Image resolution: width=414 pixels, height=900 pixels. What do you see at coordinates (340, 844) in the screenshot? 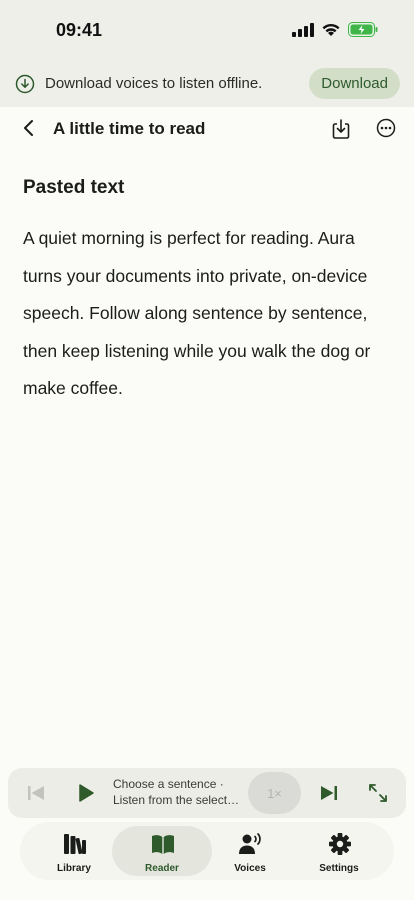
I see `settings-icon` at bounding box center [340, 844].